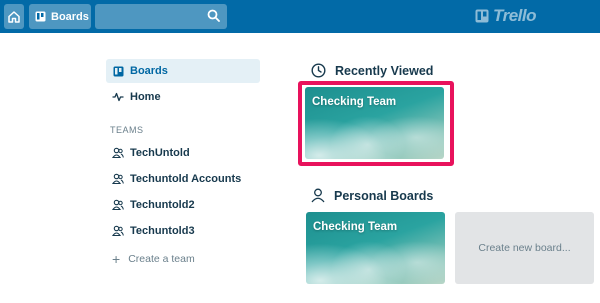 The height and width of the screenshot is (303, 600). What do you see at coordinates (149, 71) in the screenshot?
I see `sidebar-item-label: Boards` at bounding box center [149, 71].